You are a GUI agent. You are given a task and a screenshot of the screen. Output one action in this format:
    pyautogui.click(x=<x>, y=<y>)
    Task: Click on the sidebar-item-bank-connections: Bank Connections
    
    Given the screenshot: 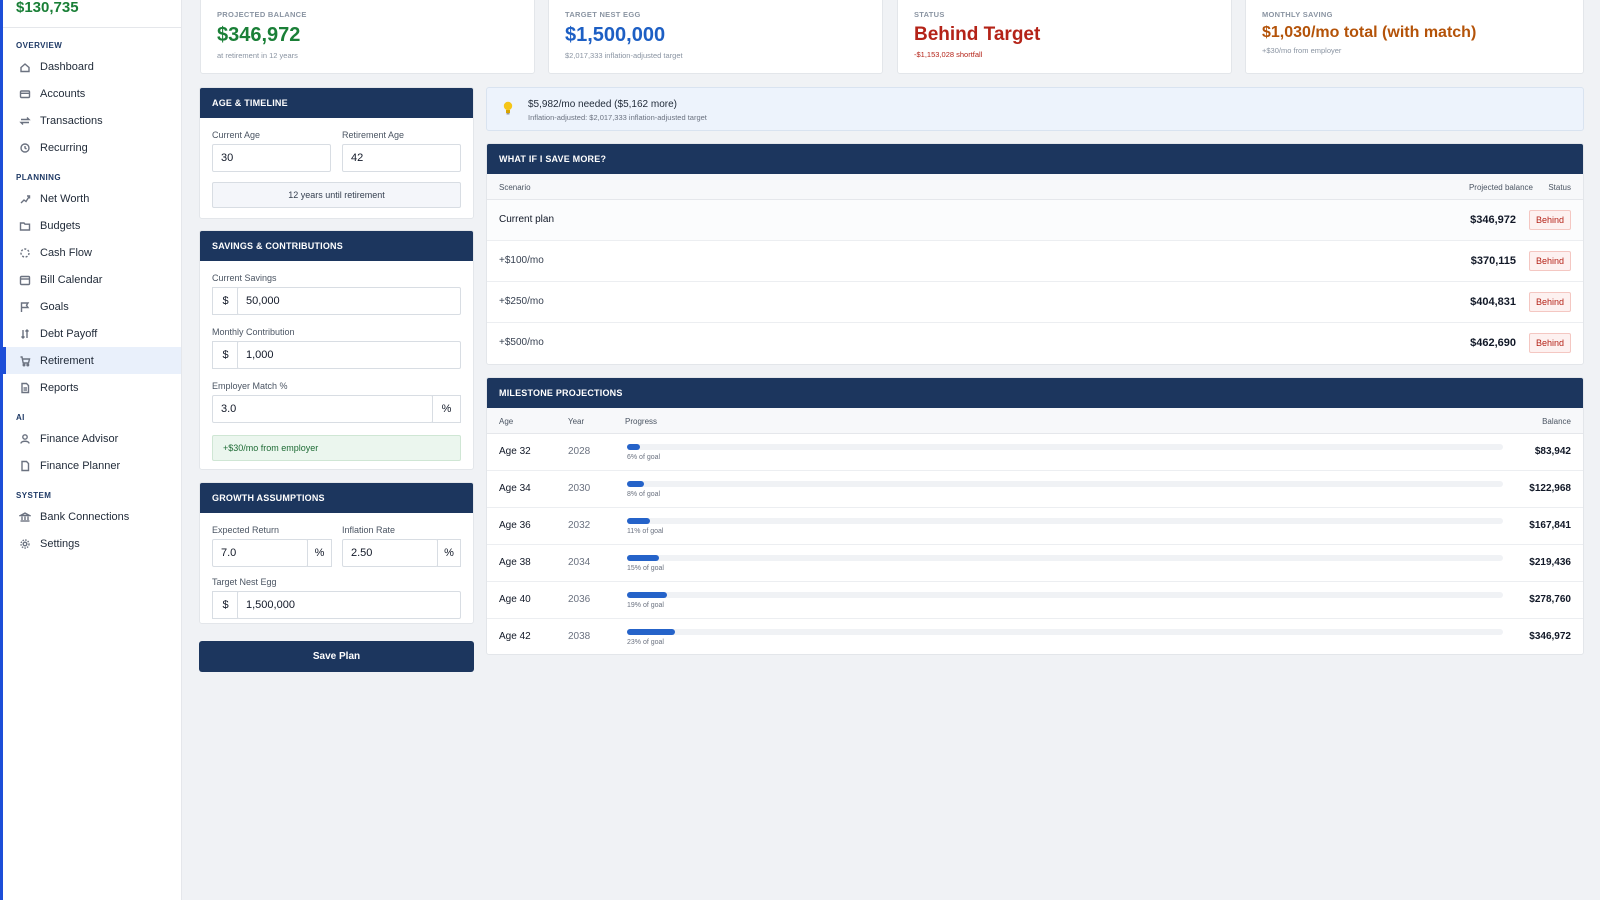 What is the action you would take?
    pyautogui.click(x=92, y=516)
    